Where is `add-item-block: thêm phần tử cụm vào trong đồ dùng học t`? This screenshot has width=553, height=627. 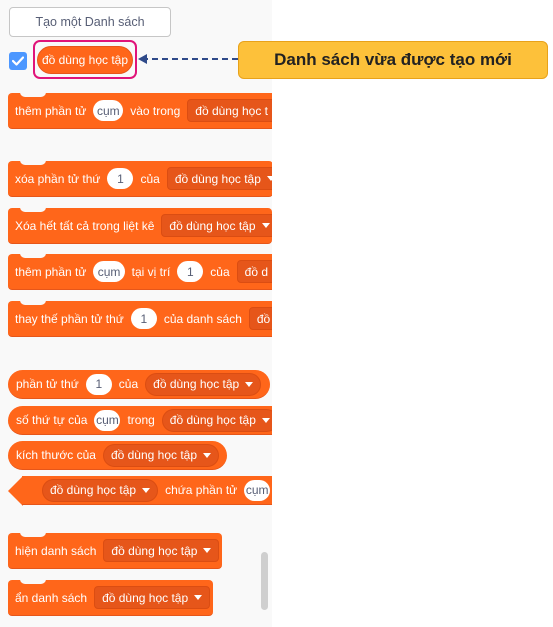
add-item-block: thêm phần tử cụm vào trong đồ dùng học t is located at coordinates (140, 111).